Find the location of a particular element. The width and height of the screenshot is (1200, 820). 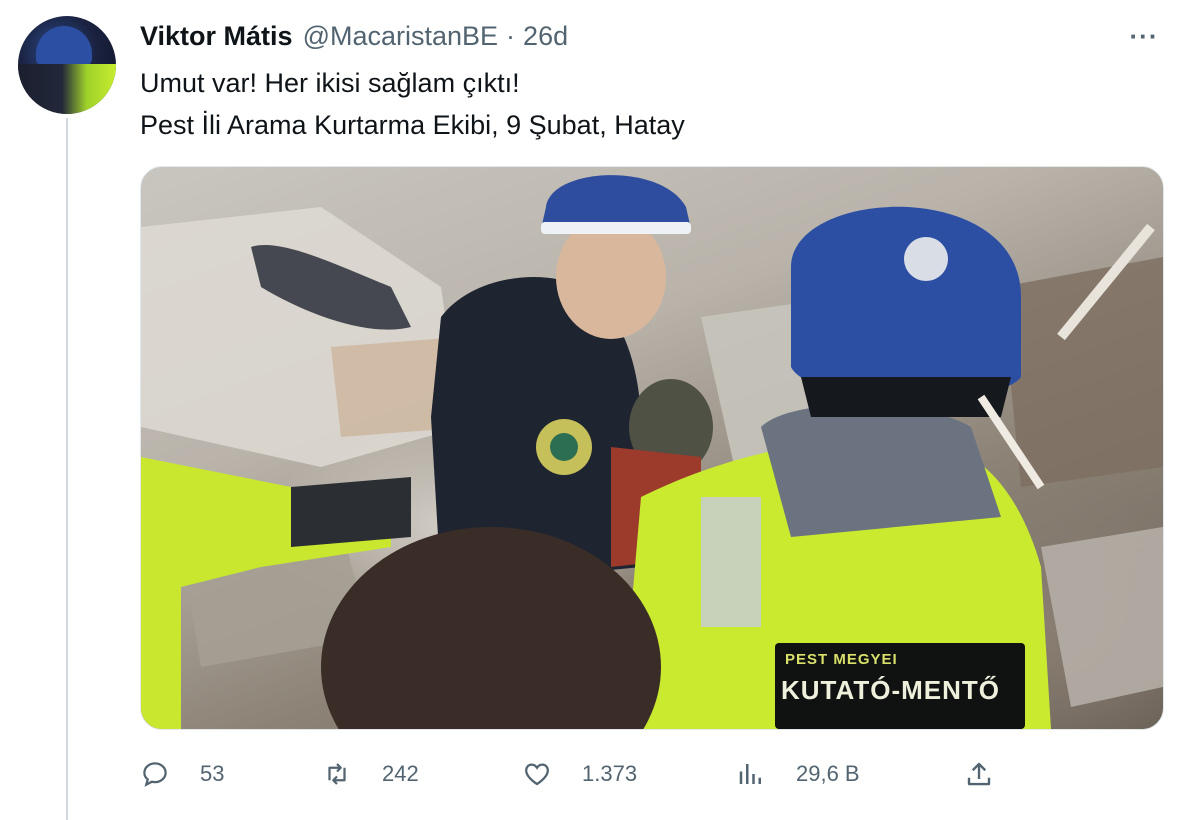

author-name: Viktor Mátis is located at coordinates (216, 36).